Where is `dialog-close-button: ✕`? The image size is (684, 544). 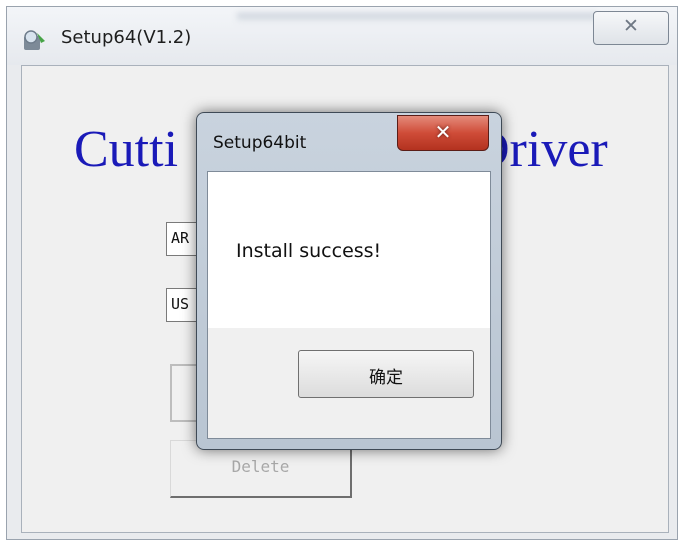
dialog-close-button: ✕ is located at coordinates (443, 133).